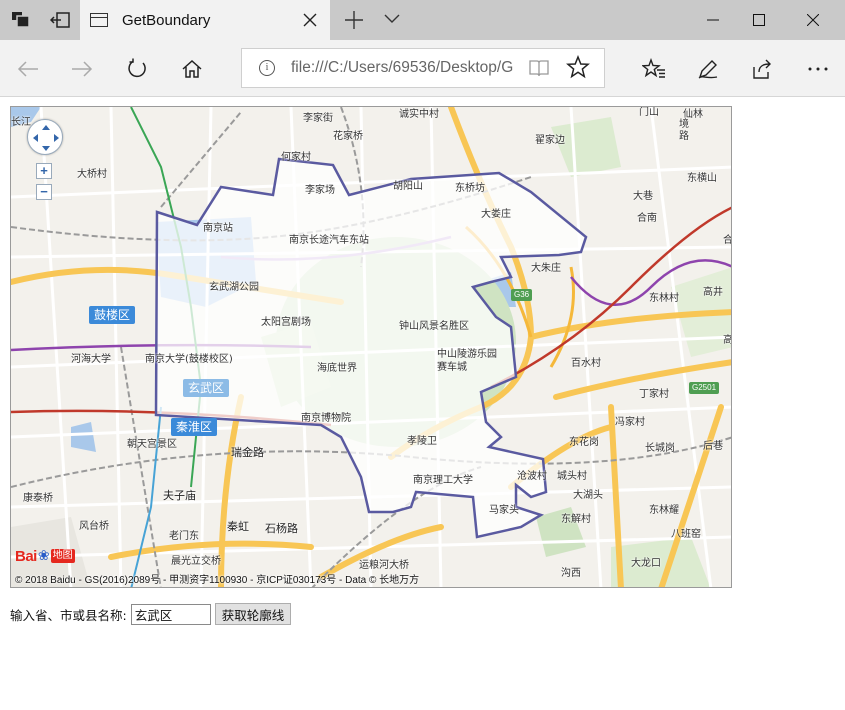 The width and height of the screenshot is (845, 710). What do you see at coordinates (28, 69) in the screenshot?
I see `back-arrow-icon` at bounding box center [28, 69].